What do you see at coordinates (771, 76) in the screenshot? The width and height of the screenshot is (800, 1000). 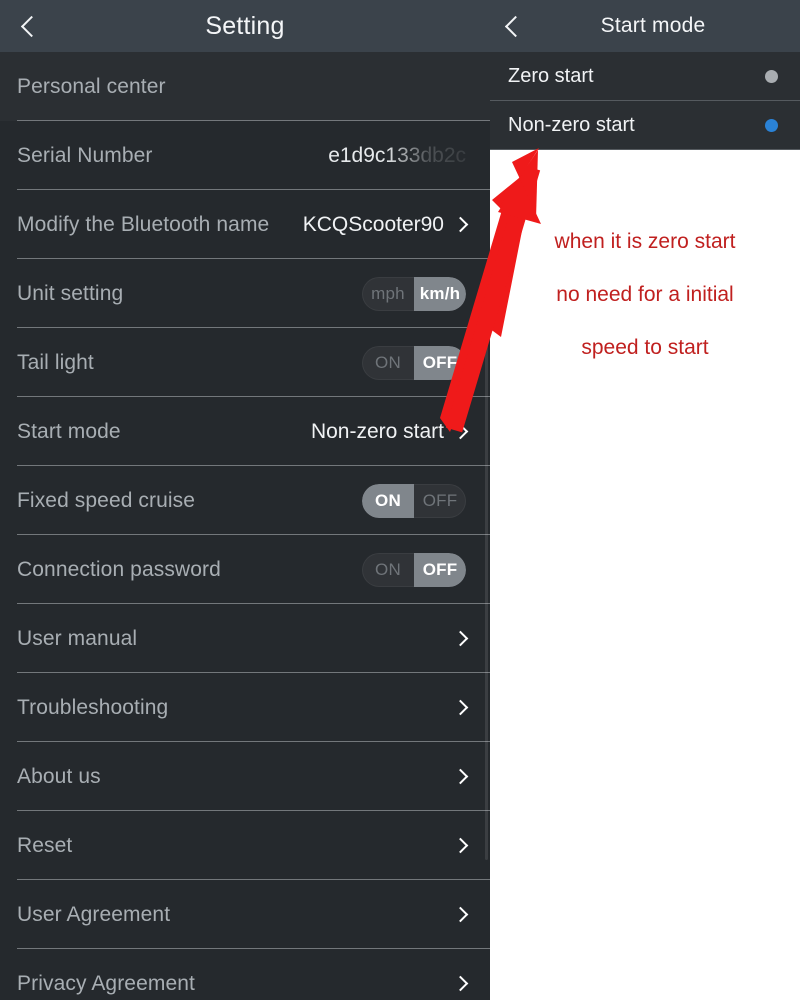 I see `radio-button-zero-start` at bounding box center [771, 76].